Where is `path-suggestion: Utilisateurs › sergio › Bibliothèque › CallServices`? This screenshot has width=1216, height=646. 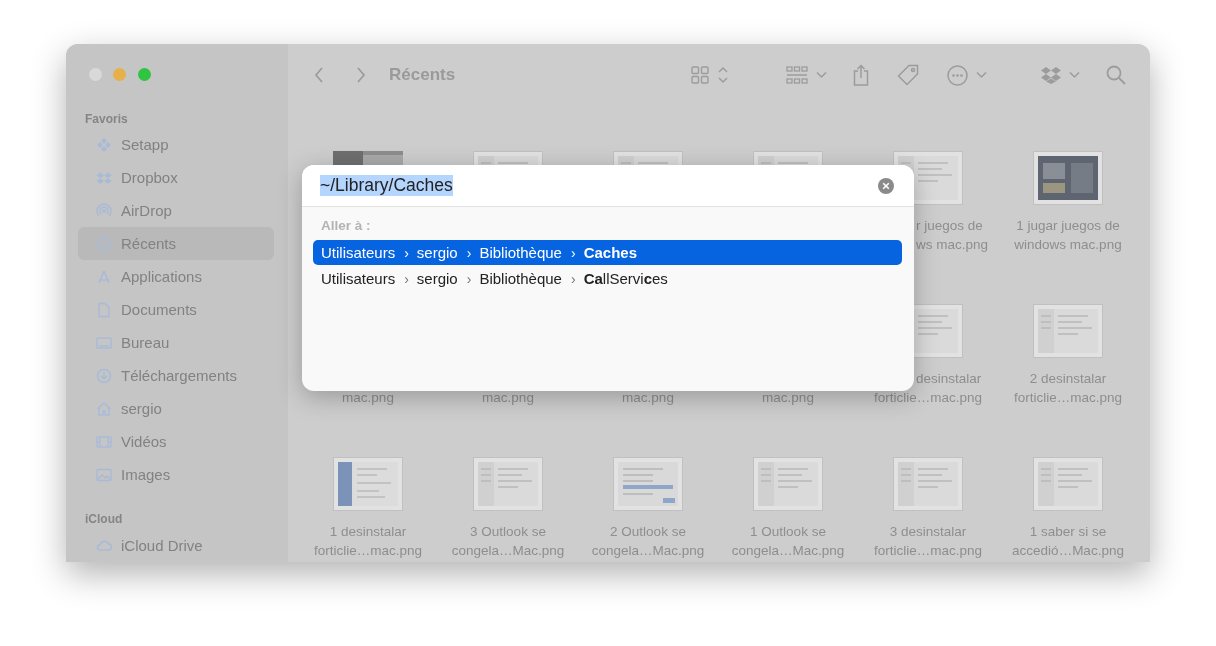 path-suggestion: Utilisateurs › sergio › Bibliothèque › CallServices is located at coordinates (607, 278).